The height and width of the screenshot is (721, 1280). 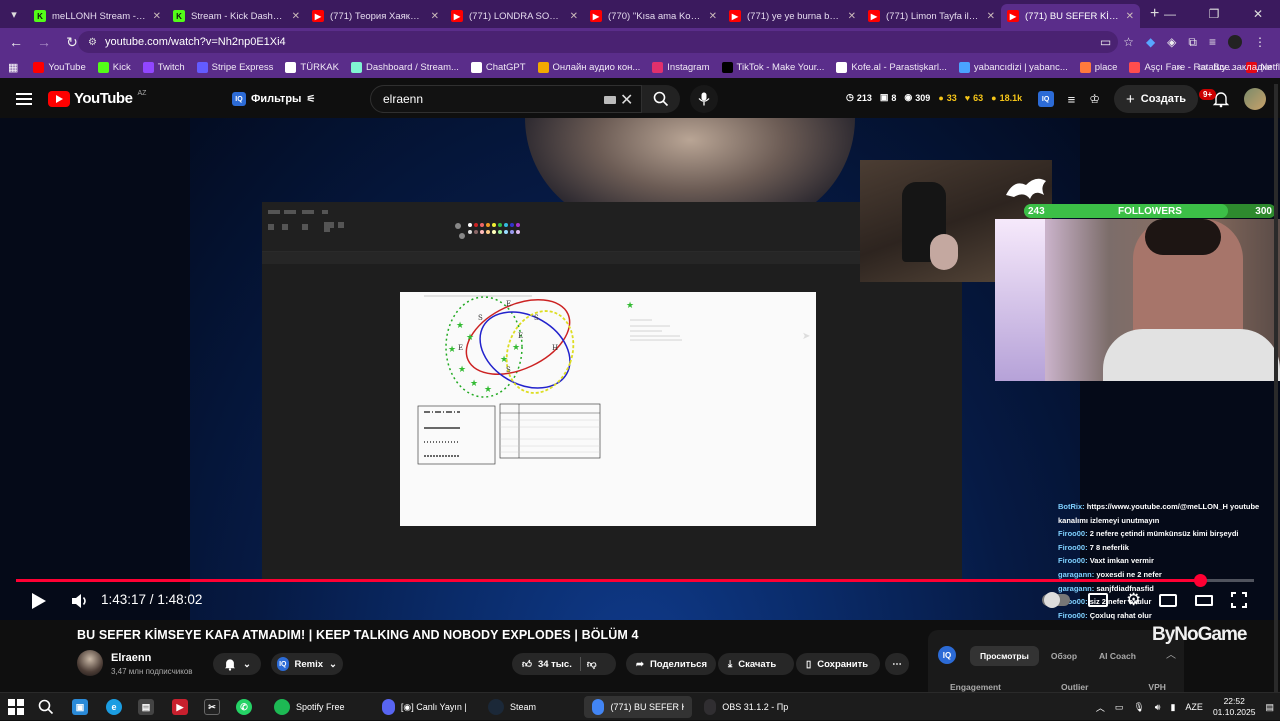 I want to click on remix-button: IQ Remix ⌄, so click(x=307, y=664).